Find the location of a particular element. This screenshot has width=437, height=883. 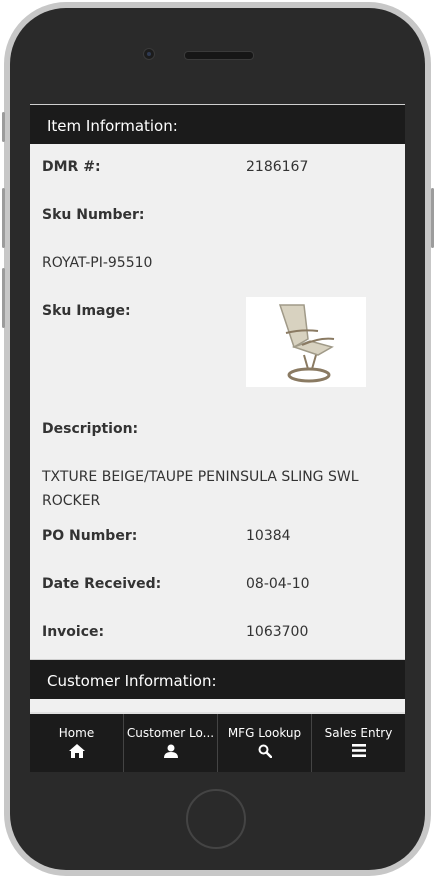

dmr-value: 2186167 is located at coordinates (277, 167).